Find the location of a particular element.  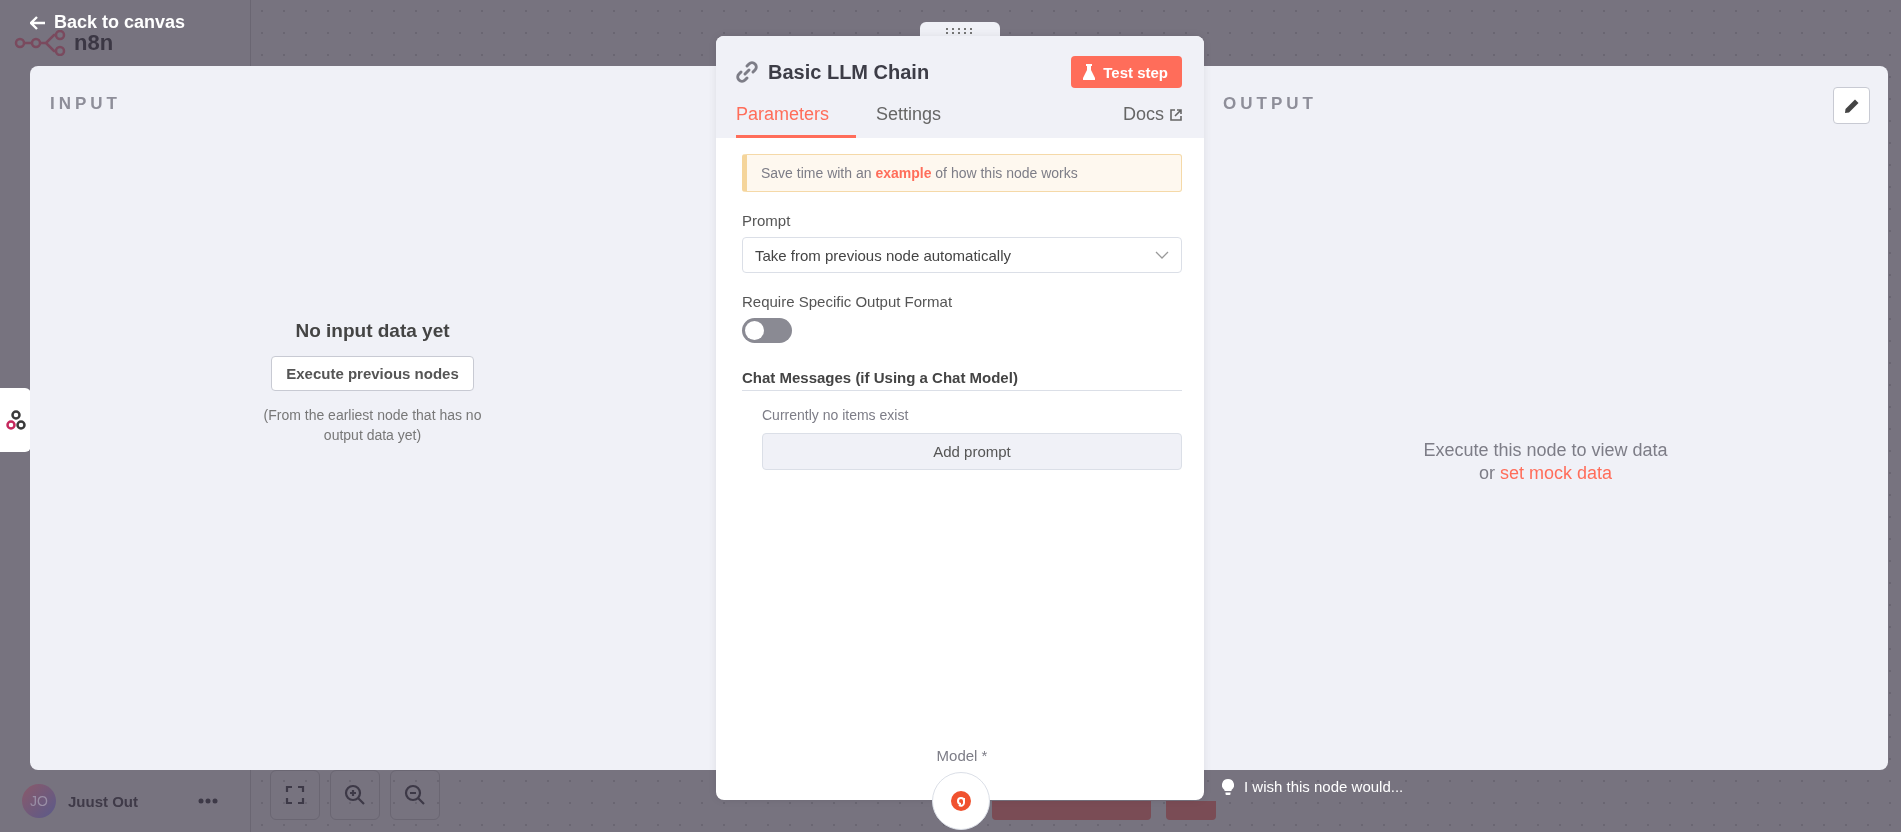

back-link: Back to canvas is located at coordinates (108, 22).